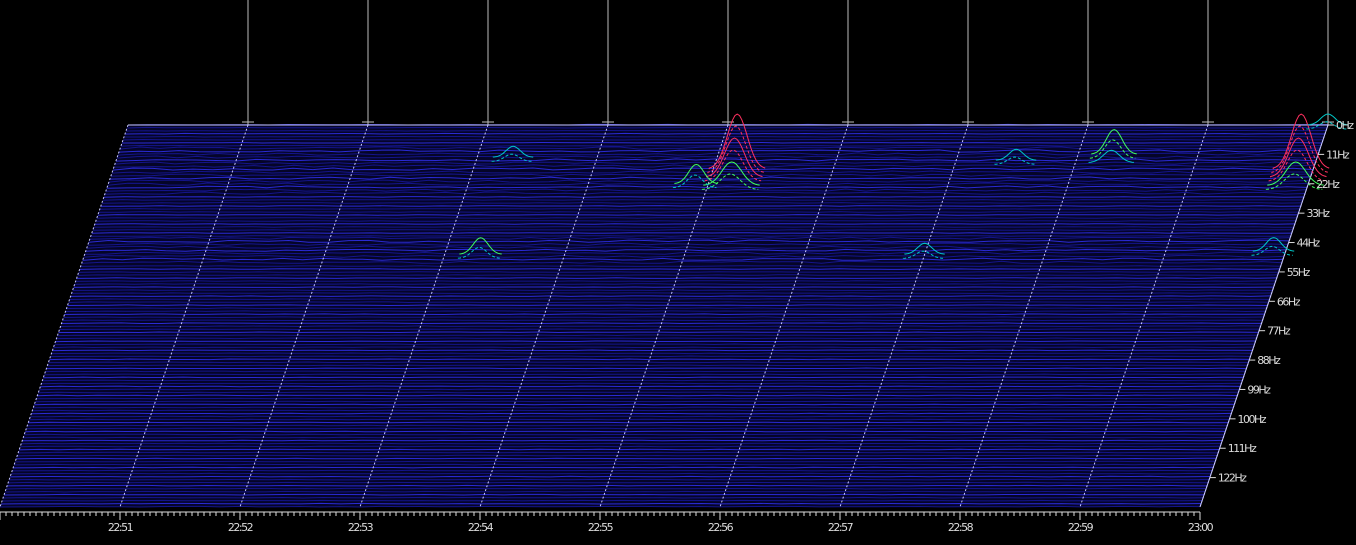  What do you see at coordinates (1252, 419) in the screenshot?
I see `freq-tick-label: 100Hz` at bounding box center [1252, 419].